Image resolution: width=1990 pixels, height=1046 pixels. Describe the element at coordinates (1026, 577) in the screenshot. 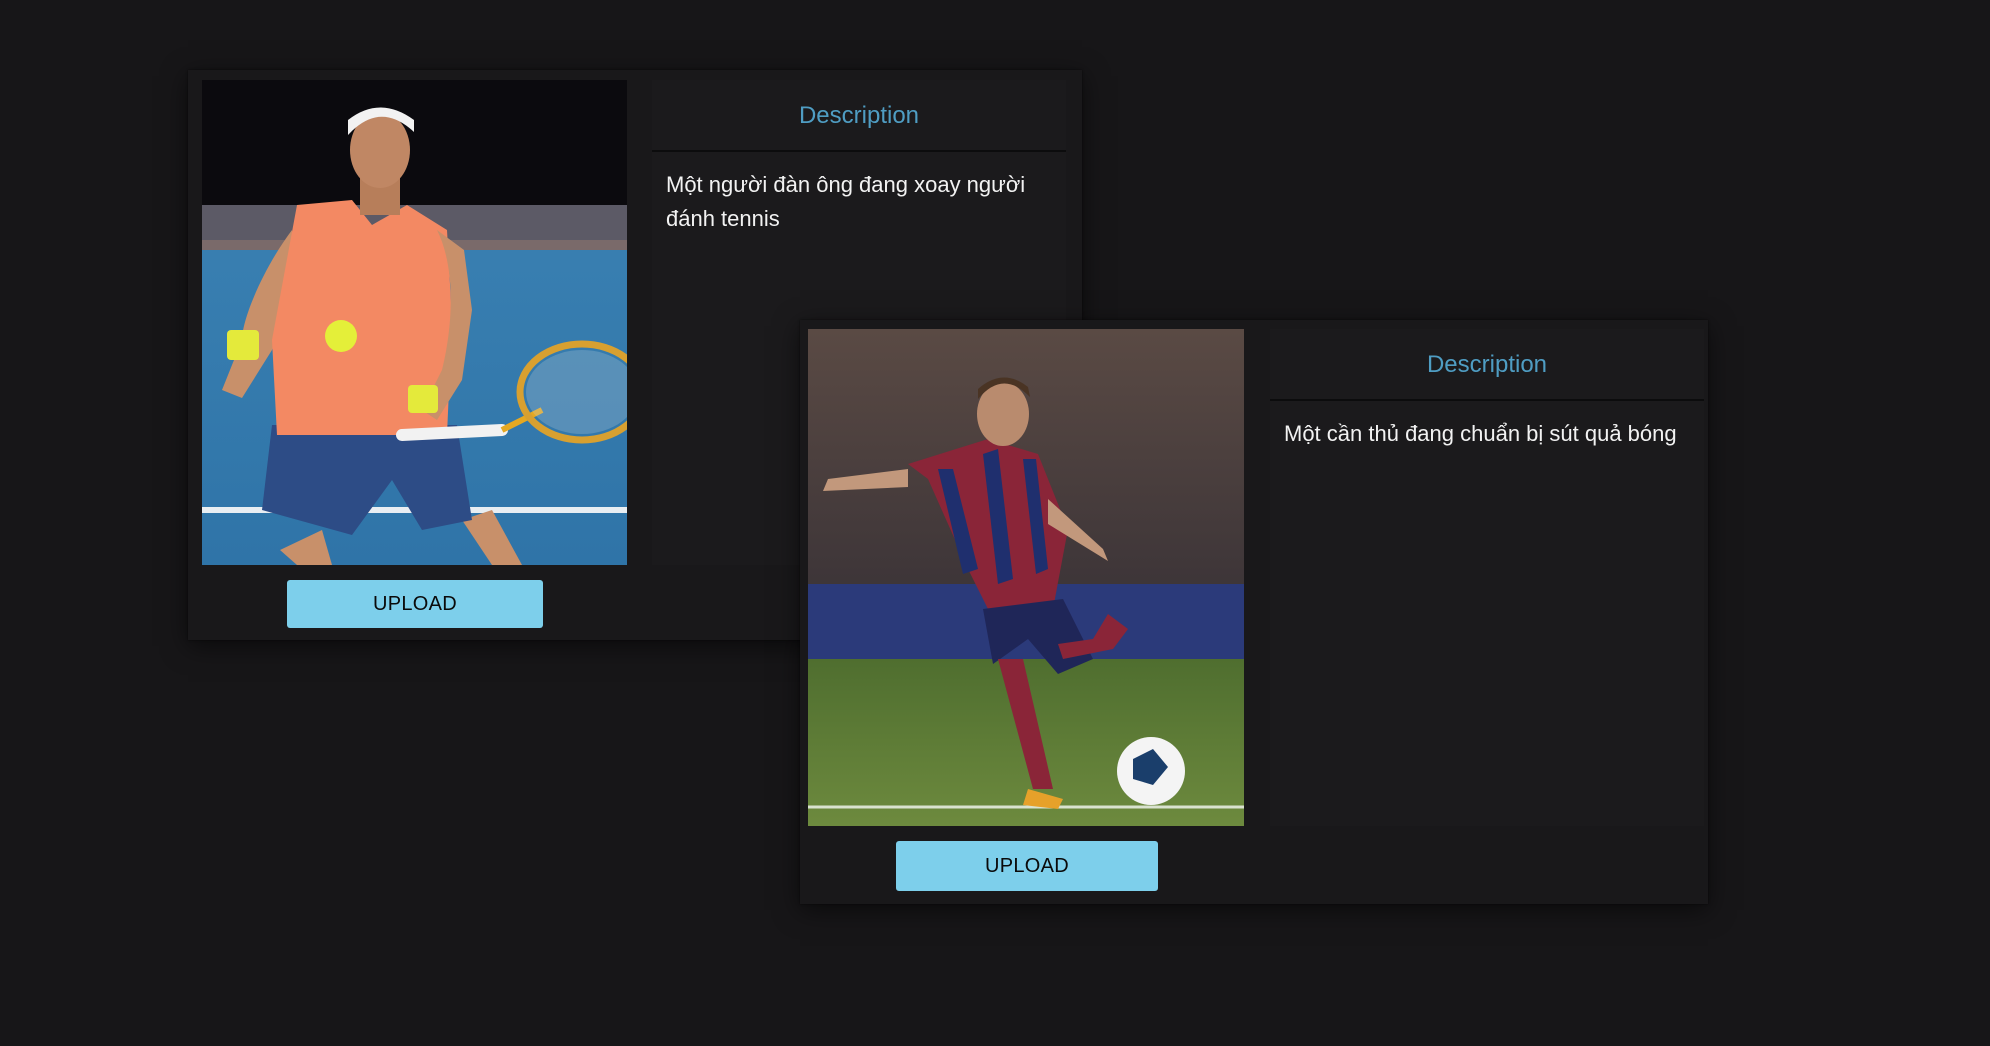

I see `football-photo` at that location.